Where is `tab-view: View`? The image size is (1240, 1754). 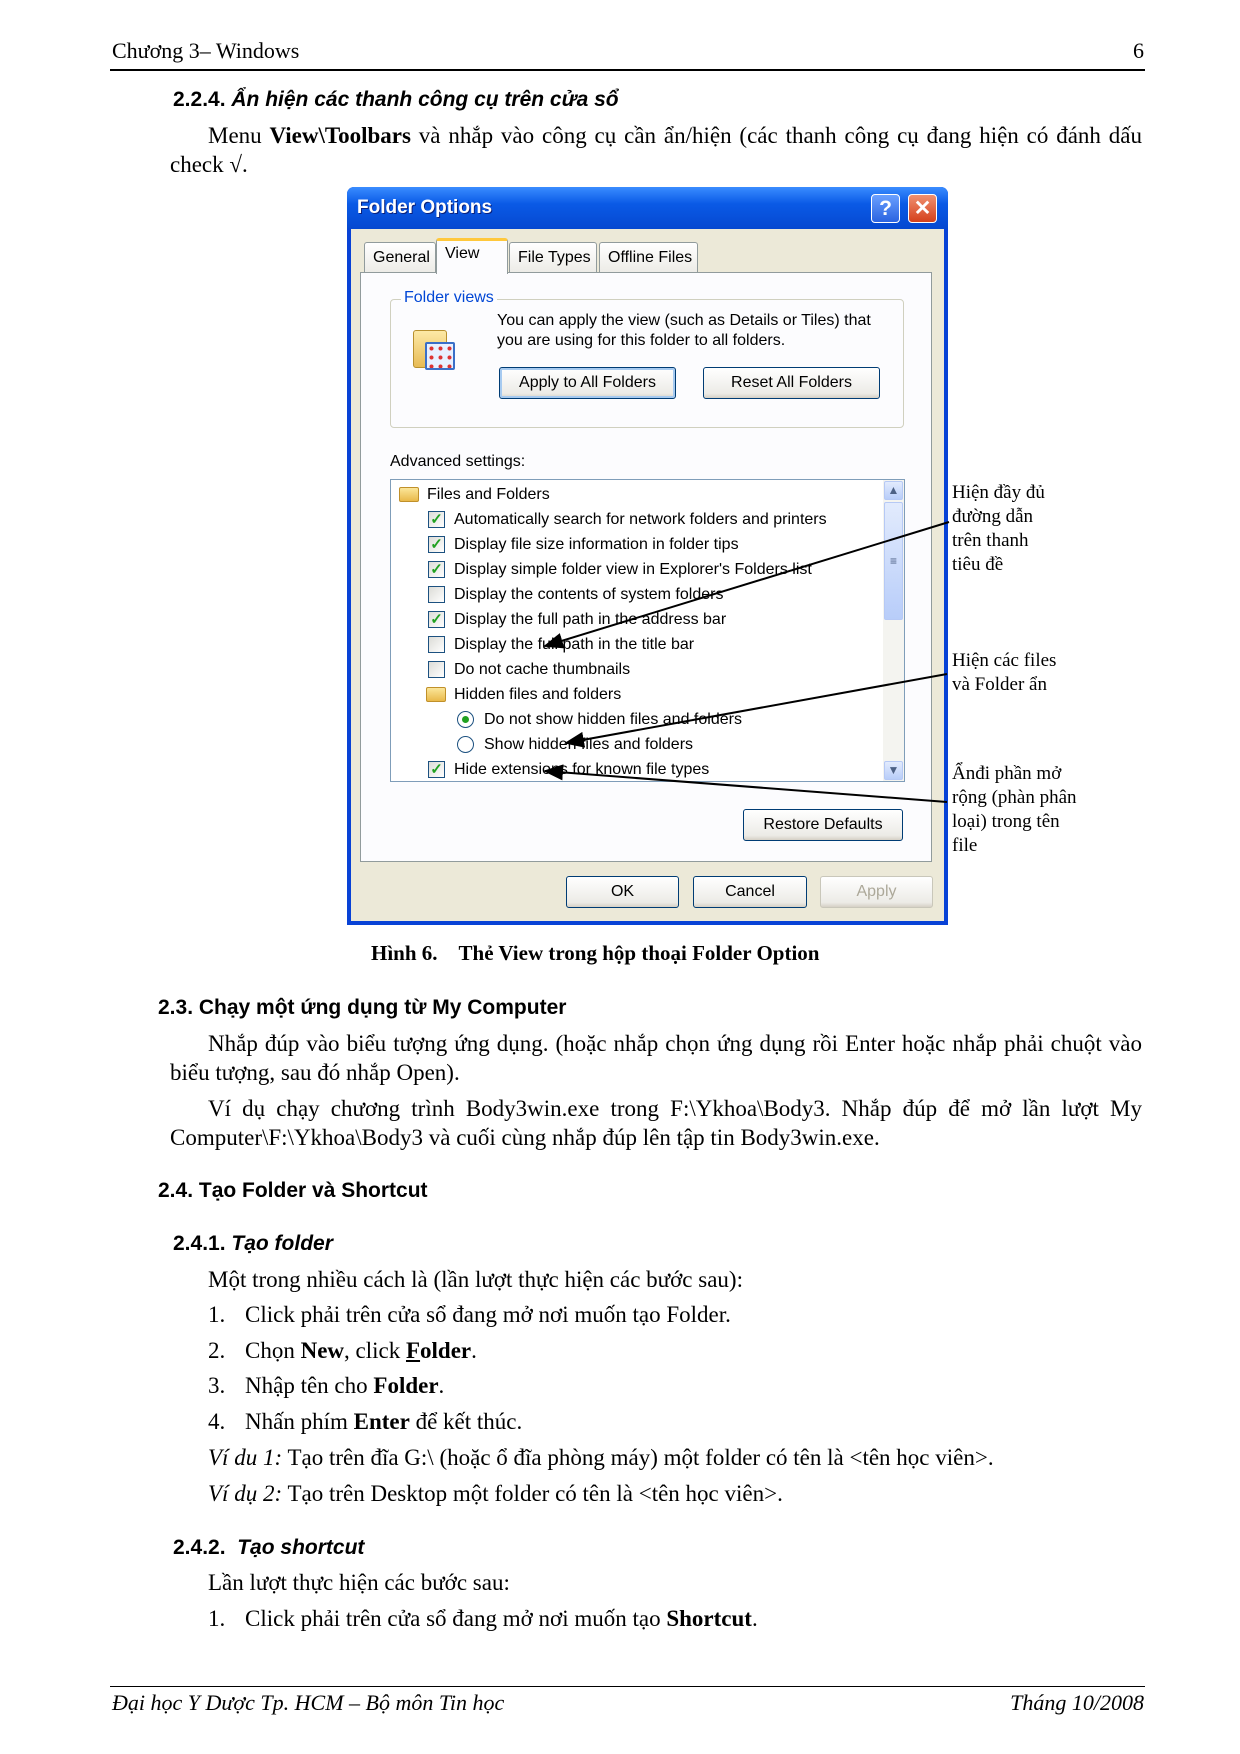 tab-view: View is located at coordinates (472, 256).